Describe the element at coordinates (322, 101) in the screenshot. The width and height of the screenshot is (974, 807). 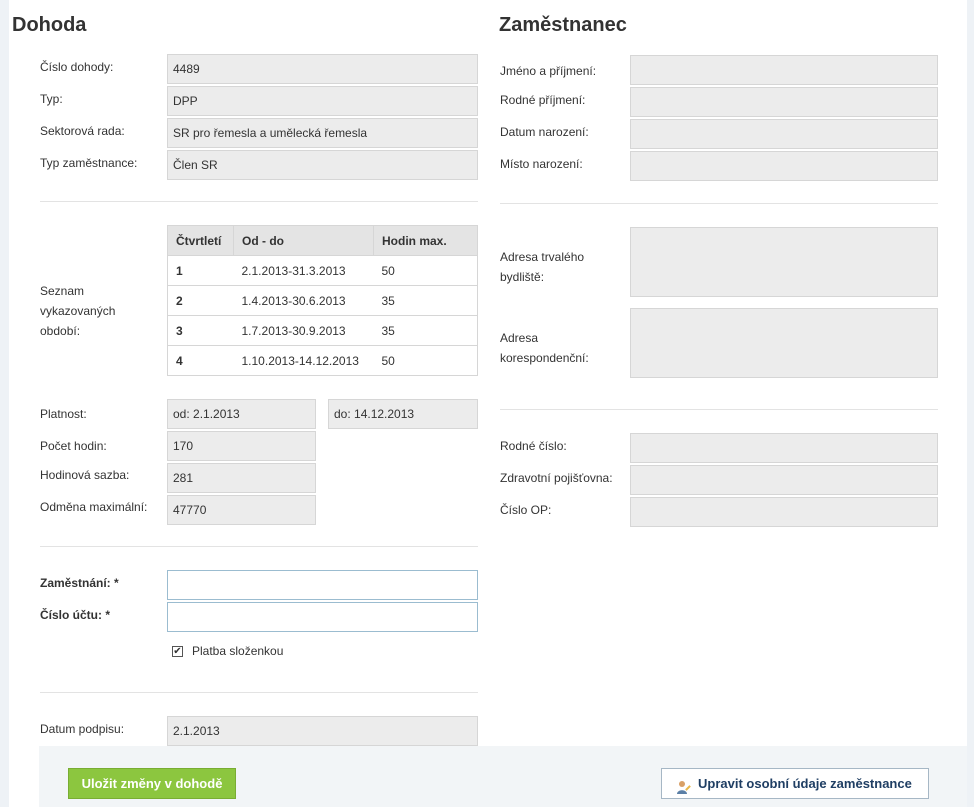
I see `type-value: DPP` at that location.